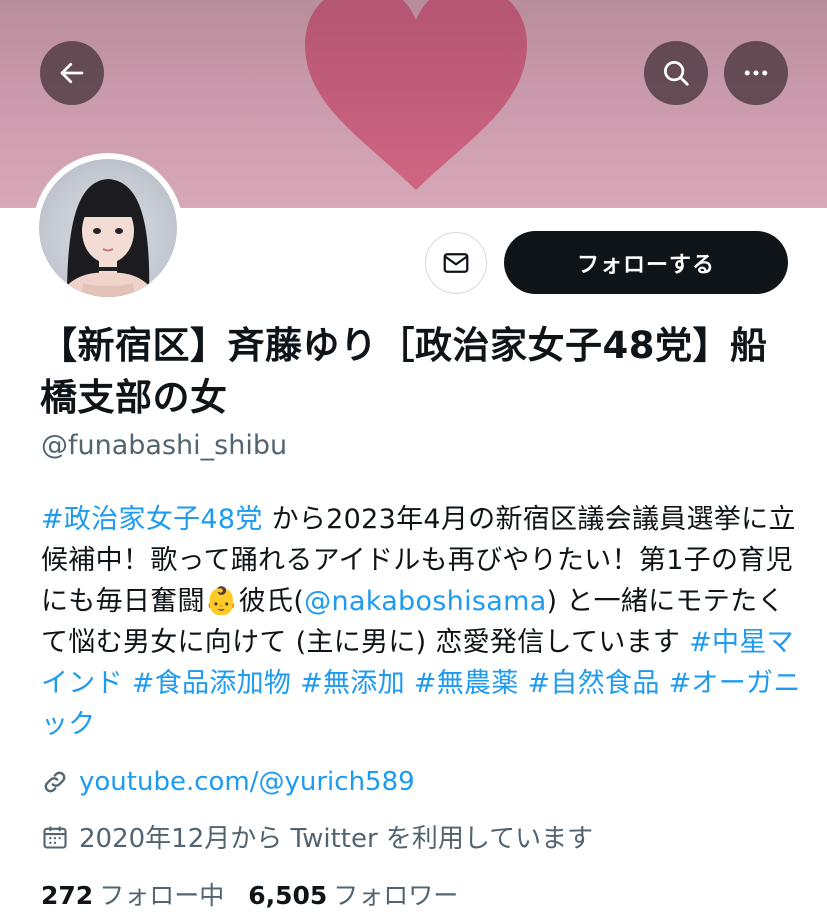 The image size is (827, 923). I want to click on message-button, so click(456, 263).